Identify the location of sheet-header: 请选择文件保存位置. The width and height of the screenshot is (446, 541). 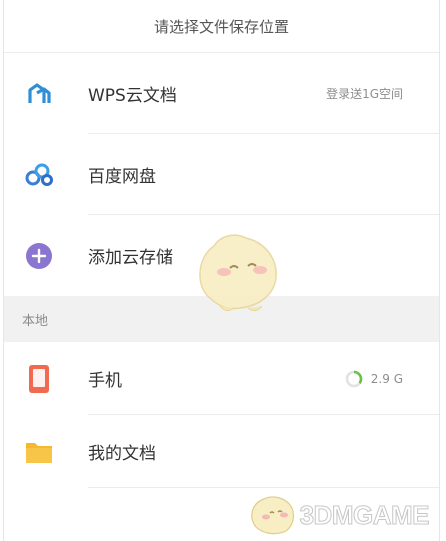
(221, 26).